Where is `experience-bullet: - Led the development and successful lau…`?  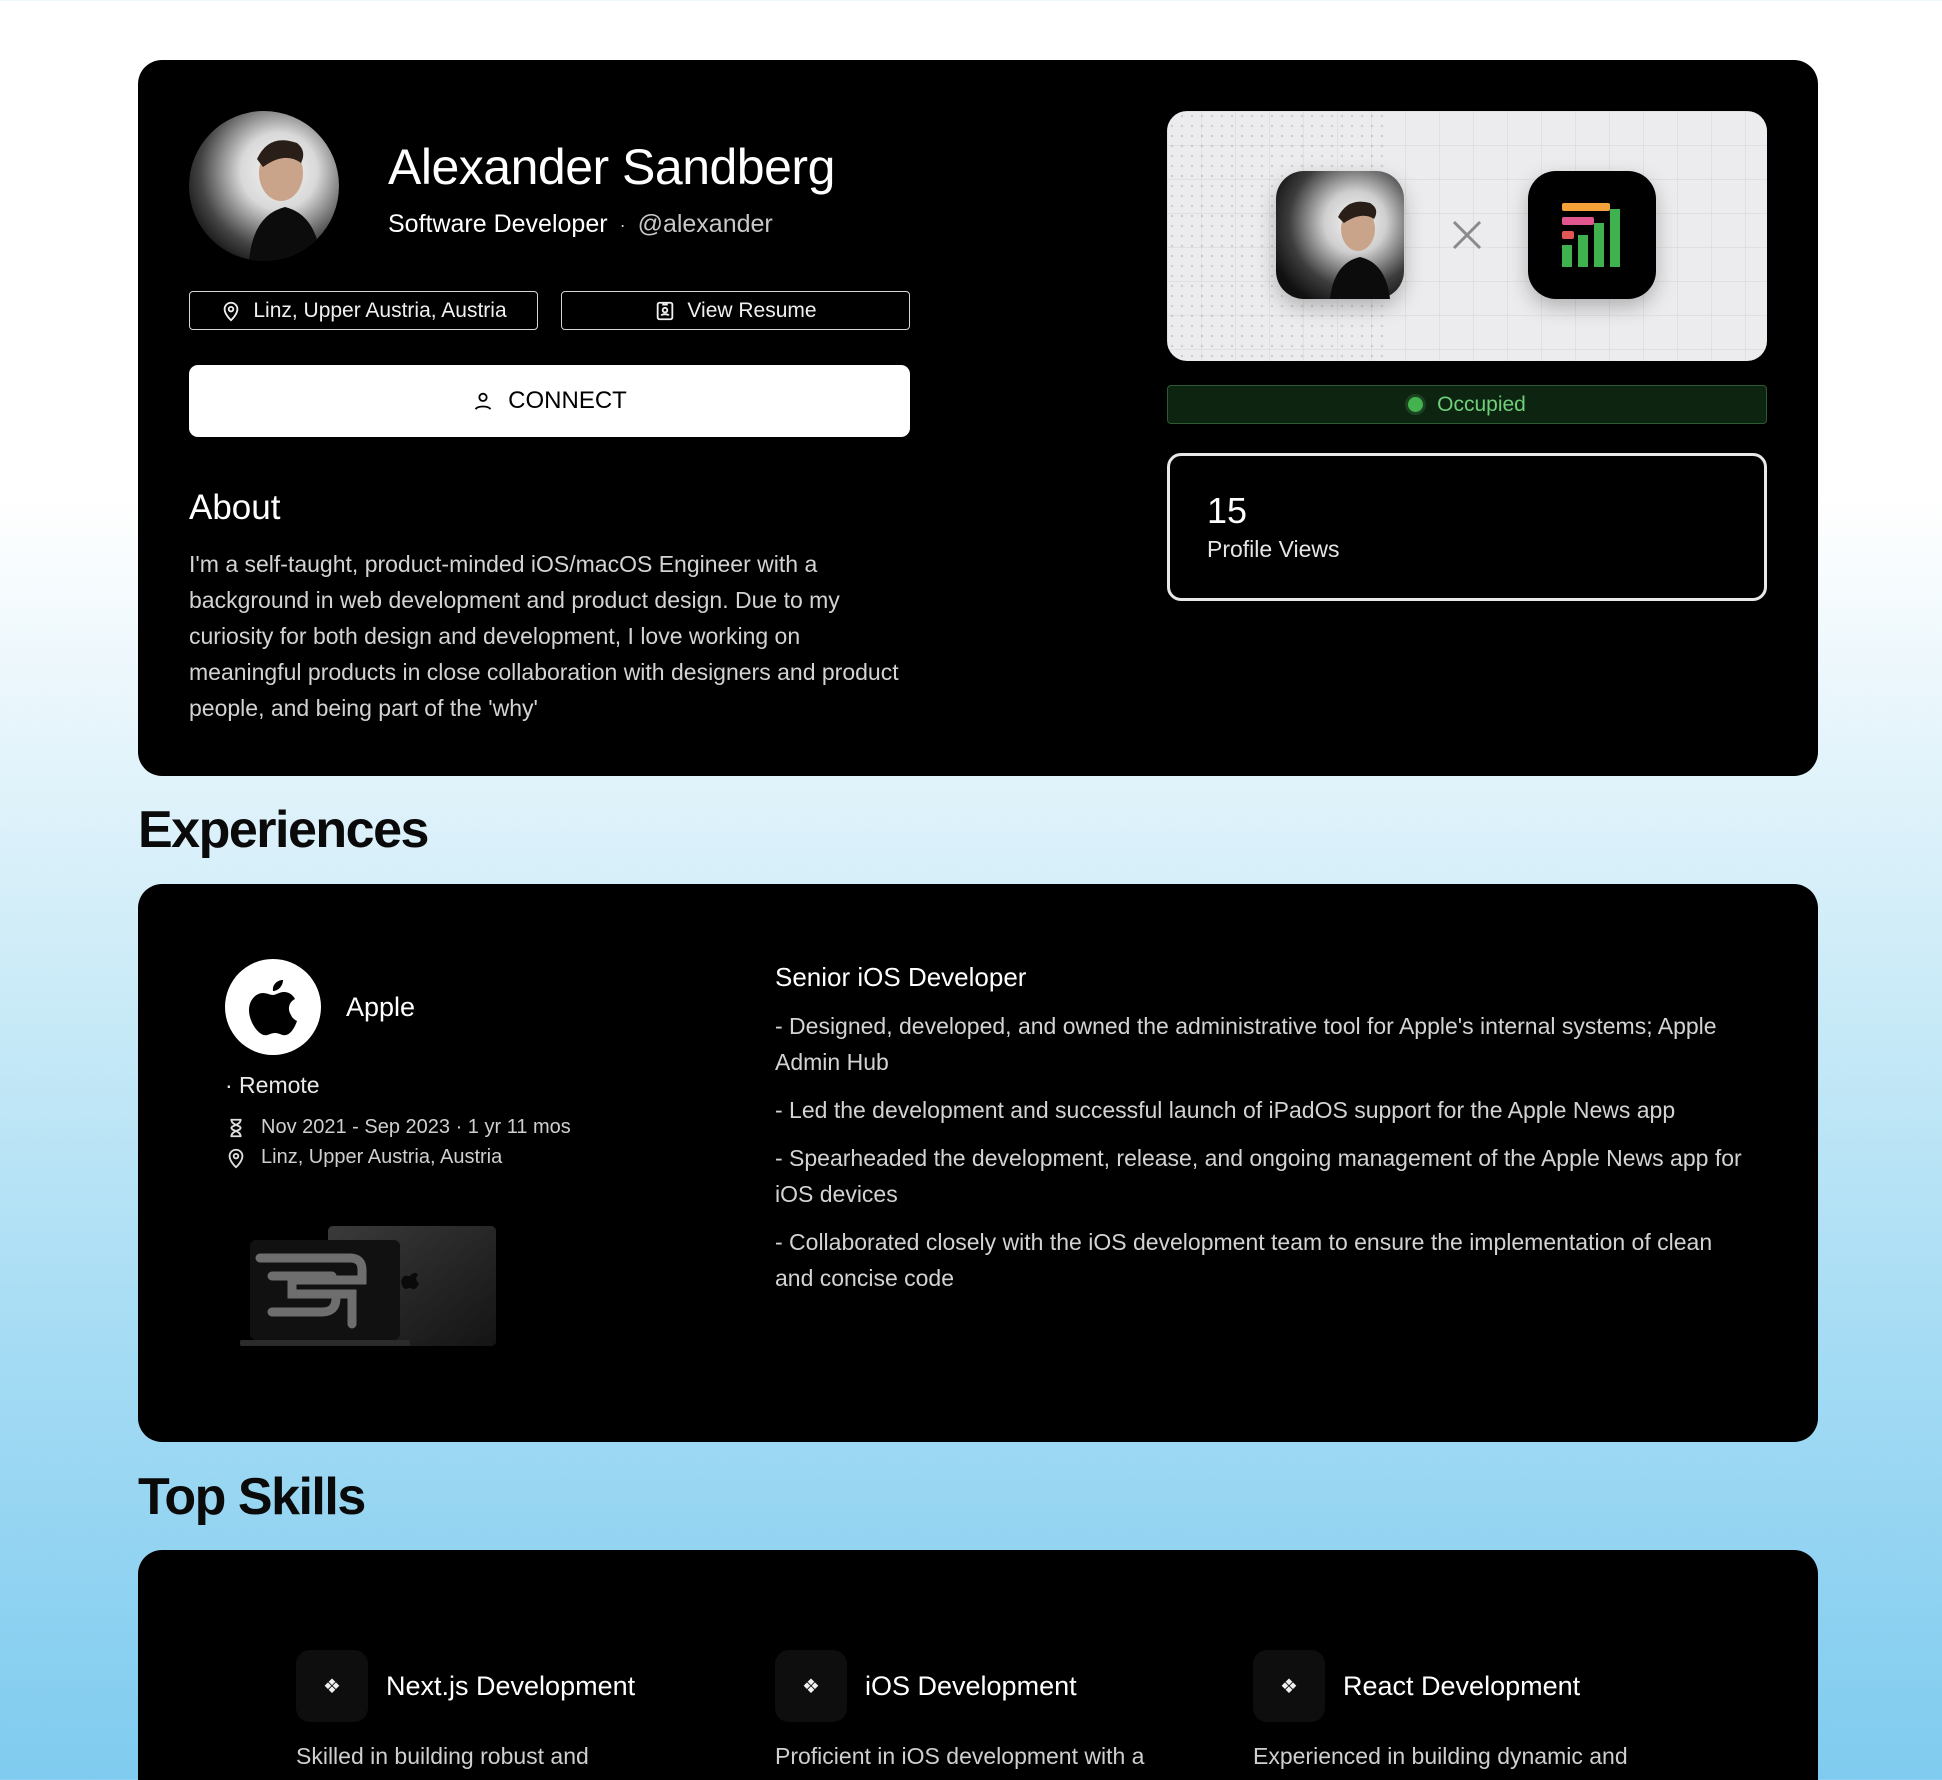 experience-bullet: - Led the development and successful lau… is located at coordinates (1225, 1110).